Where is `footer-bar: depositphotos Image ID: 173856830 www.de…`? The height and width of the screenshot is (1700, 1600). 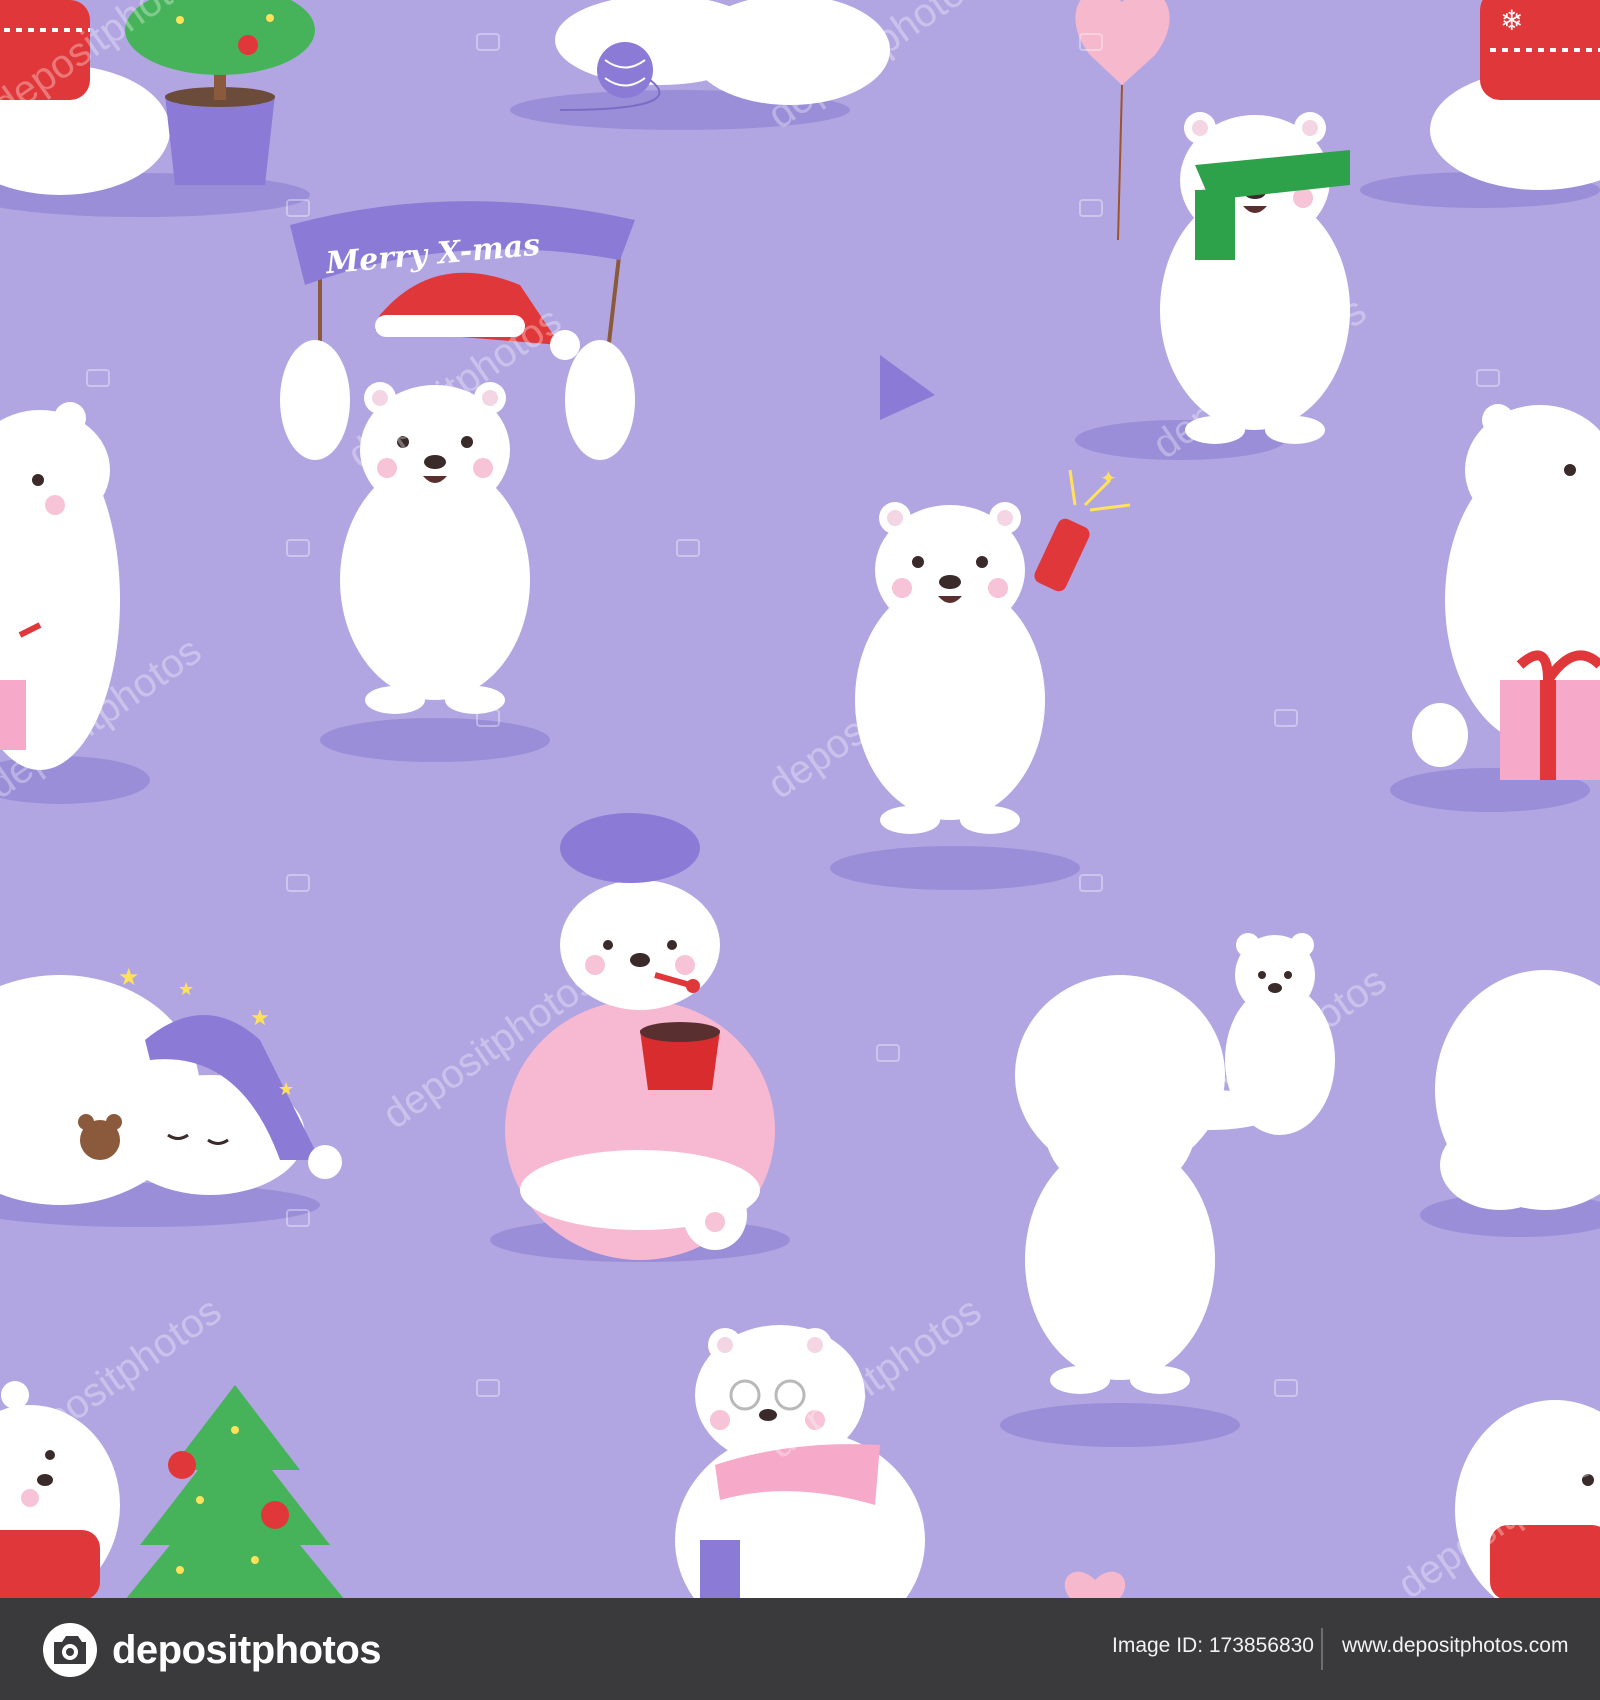 footer-bar: depositphotos Image ID: 173856830 www.de… is located at coordinates (800, 1649).